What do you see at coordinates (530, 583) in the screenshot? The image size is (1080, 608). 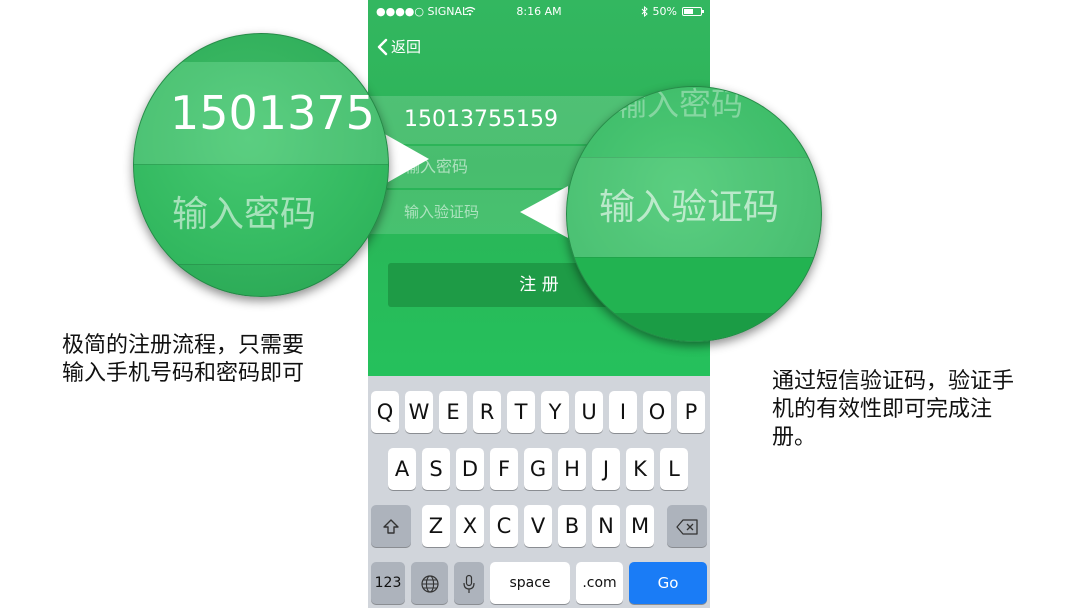 I see `space-key: space` at bounding box center [530, 583].